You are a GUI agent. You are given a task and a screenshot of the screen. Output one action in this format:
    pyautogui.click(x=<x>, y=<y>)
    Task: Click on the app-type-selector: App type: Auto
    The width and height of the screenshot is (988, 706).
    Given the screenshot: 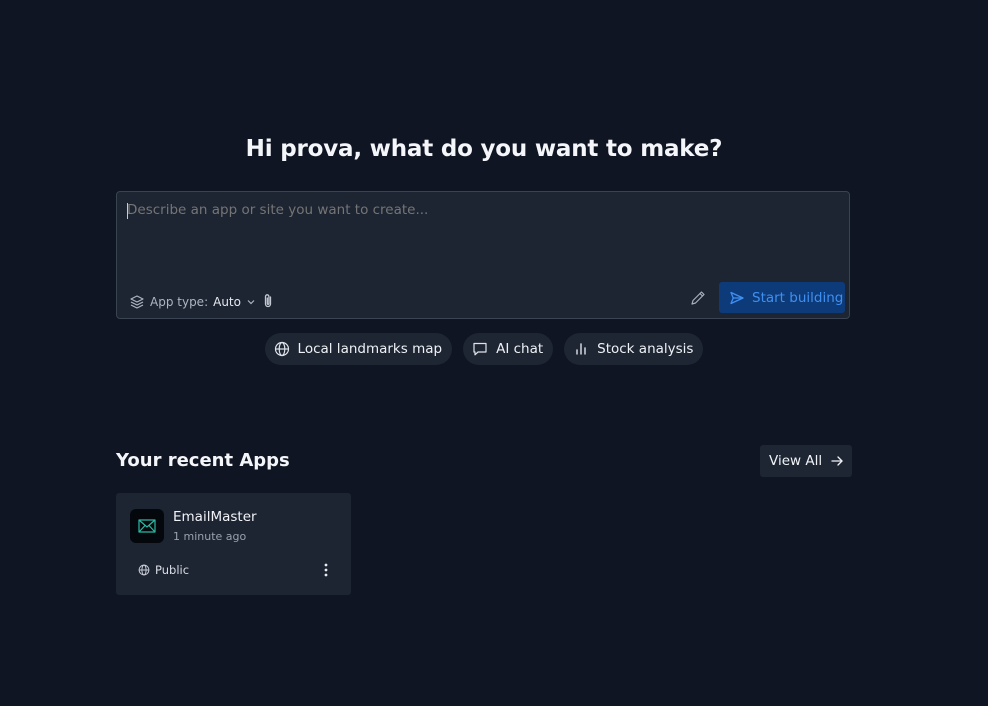 What is the action you would take?
    pyautogui.click(x=192, y=302)
    